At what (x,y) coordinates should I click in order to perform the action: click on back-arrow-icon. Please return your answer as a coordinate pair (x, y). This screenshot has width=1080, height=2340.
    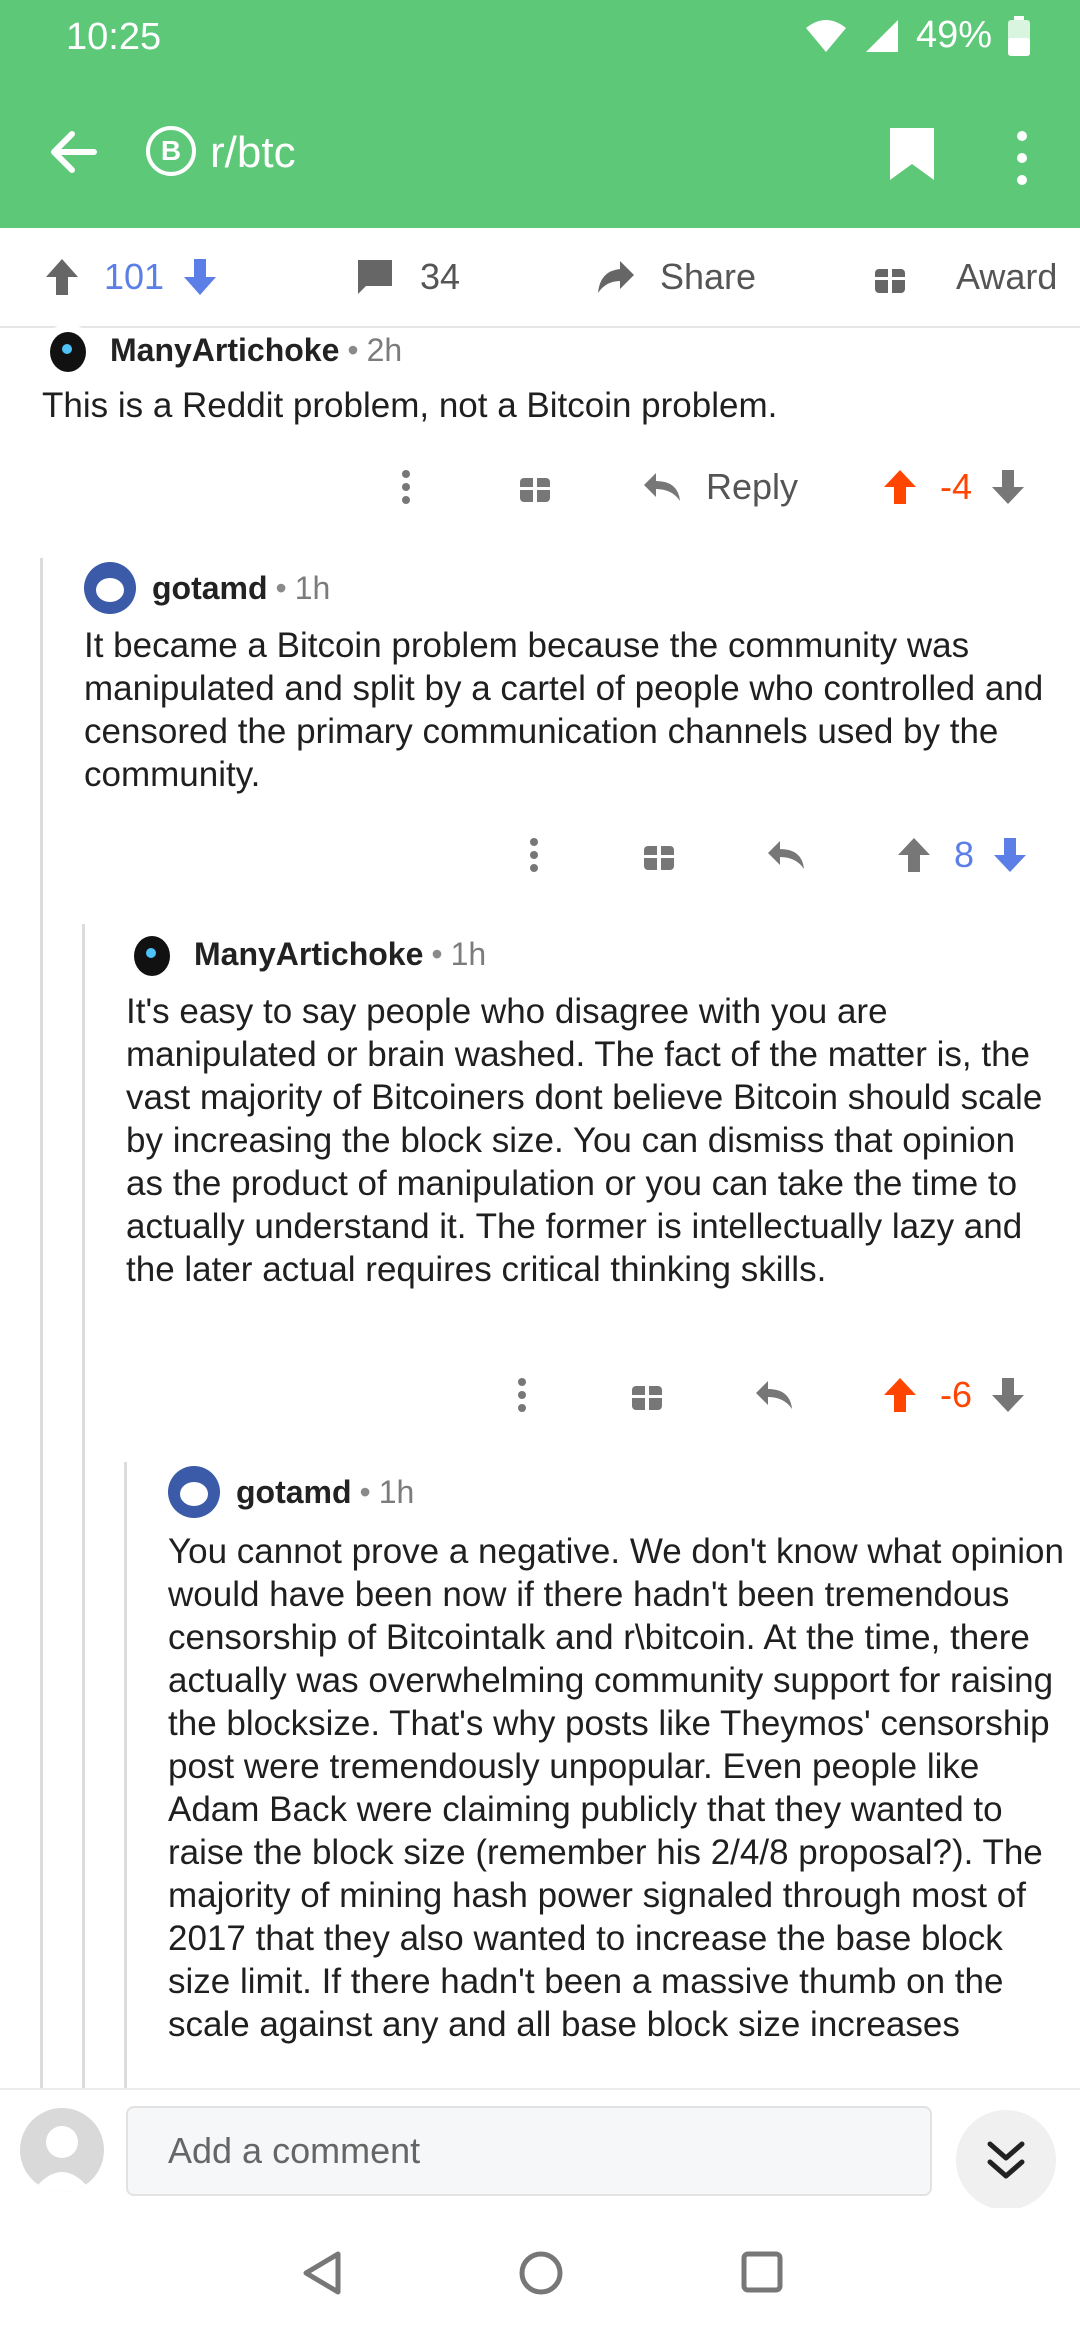
    Looking at the image, I should click on (74, 152).